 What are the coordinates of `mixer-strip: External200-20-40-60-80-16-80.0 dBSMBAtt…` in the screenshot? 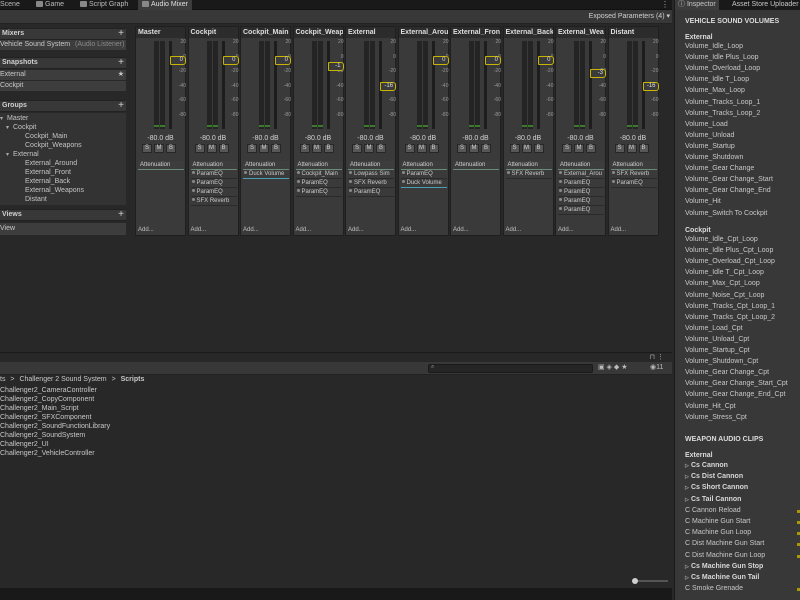 It's located at (370, 131).